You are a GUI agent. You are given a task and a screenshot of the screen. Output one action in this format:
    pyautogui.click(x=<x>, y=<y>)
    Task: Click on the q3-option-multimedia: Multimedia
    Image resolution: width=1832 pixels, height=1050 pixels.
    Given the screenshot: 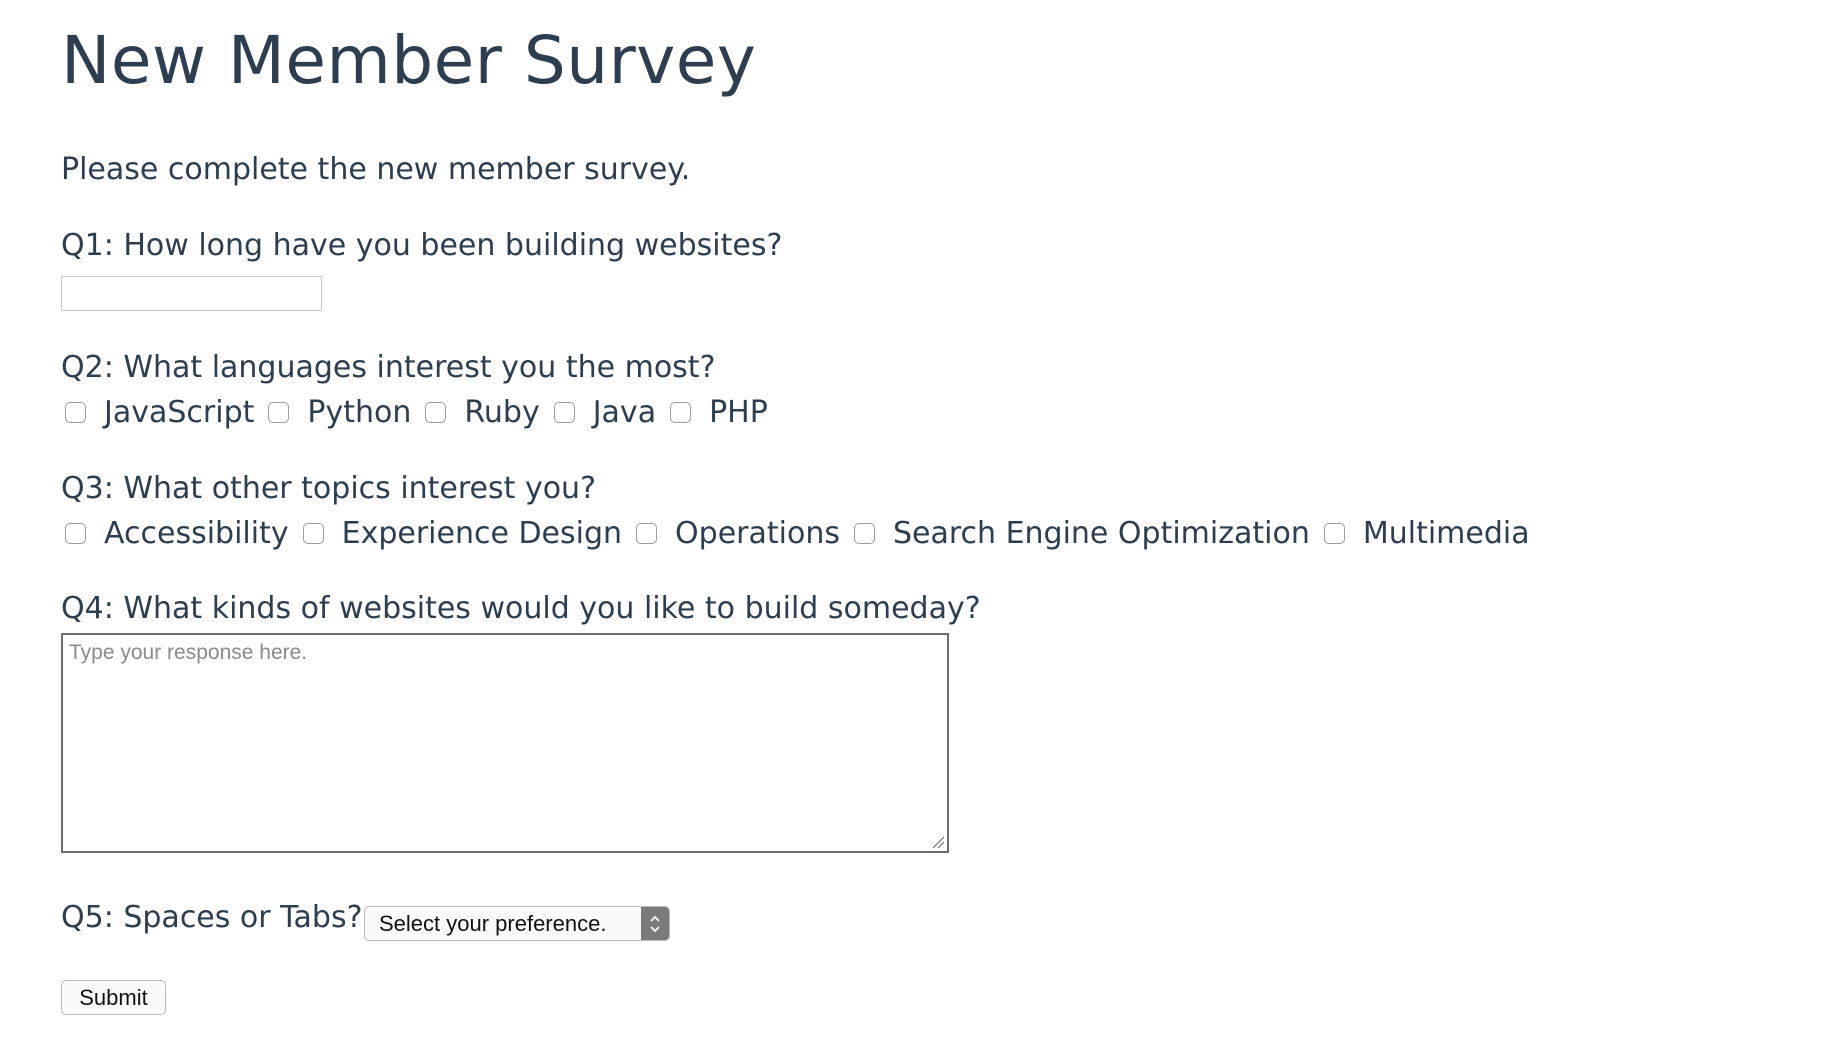 What is the action you would take?
    pyautogui.click(x=1426, y=533)
    